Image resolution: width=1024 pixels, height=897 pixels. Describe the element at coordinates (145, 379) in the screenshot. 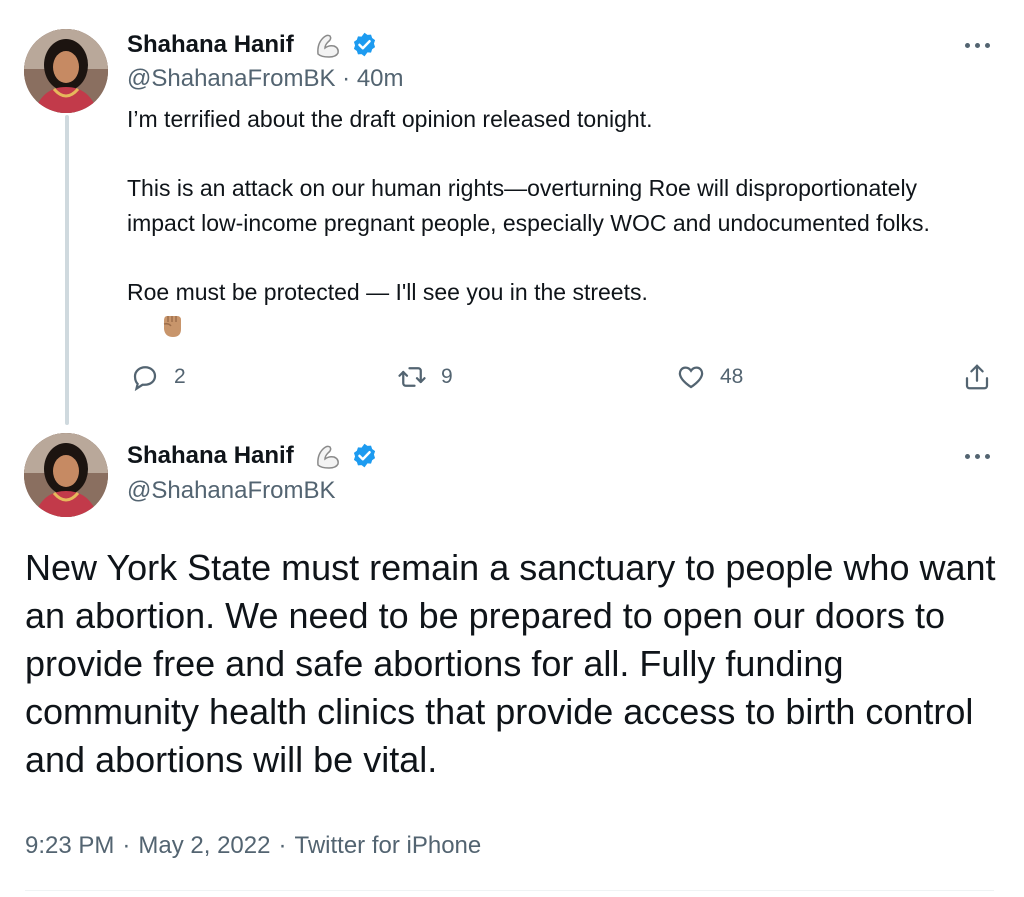

I see `reply-icon` at that location.